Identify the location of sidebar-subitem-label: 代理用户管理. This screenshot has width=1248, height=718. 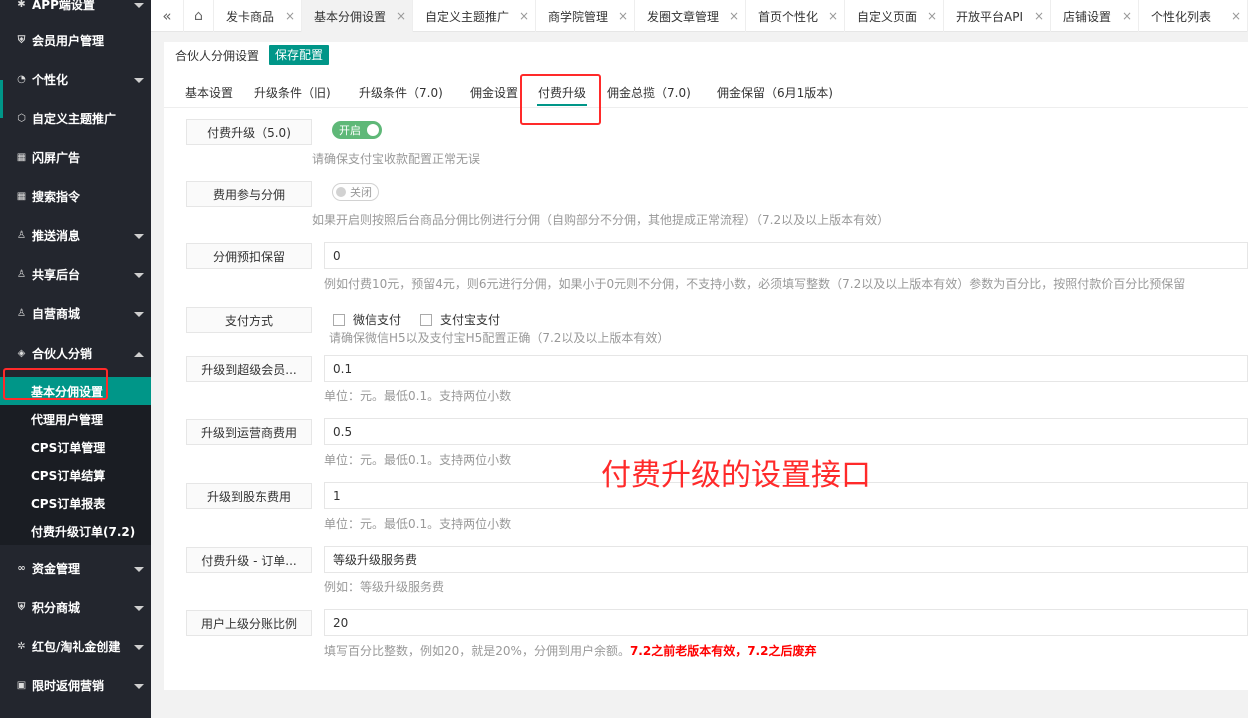
(67, 419).